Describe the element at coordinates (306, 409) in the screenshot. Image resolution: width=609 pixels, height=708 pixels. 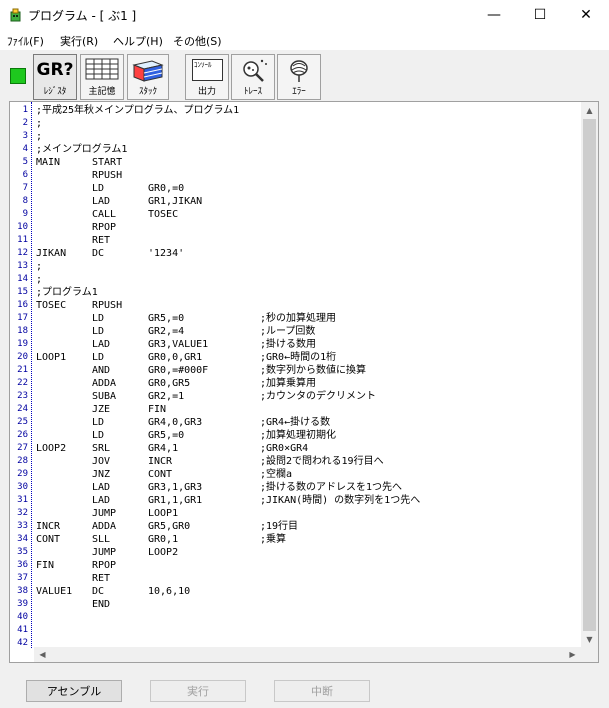
I see `code-line: JZE FIN` at that location.